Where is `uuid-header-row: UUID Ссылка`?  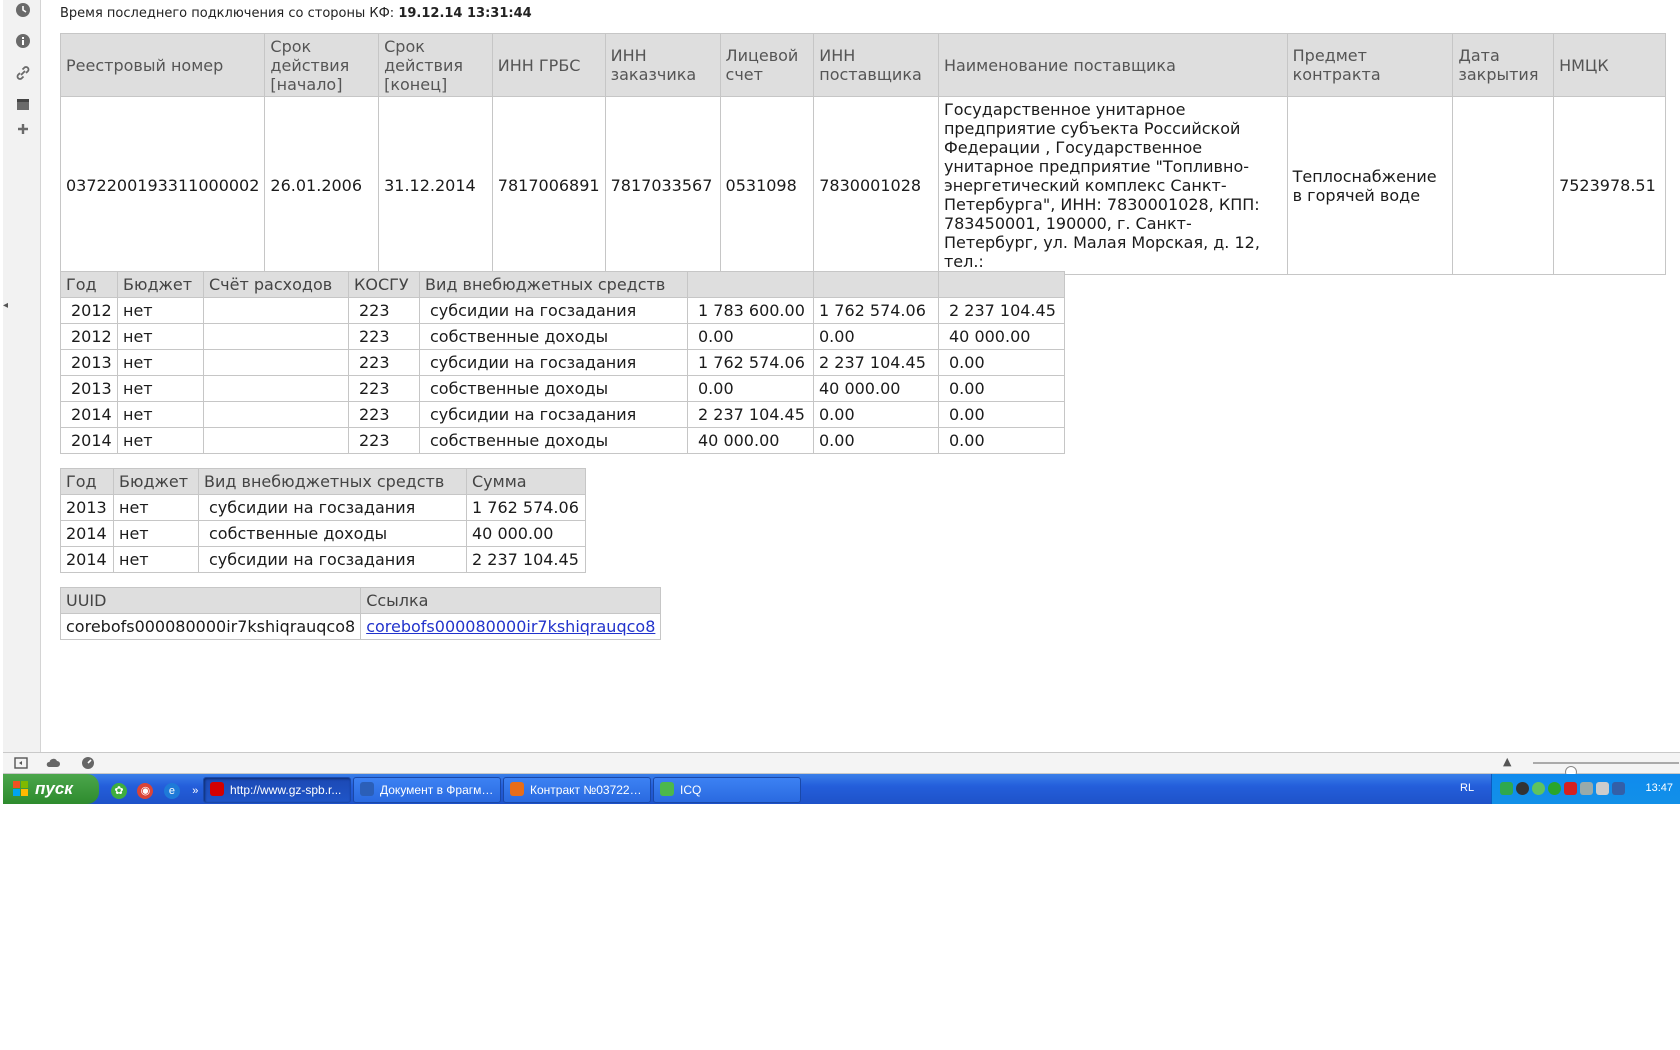
uuid-header-row: UUID Ссылка is located at coordinates (360, 600).